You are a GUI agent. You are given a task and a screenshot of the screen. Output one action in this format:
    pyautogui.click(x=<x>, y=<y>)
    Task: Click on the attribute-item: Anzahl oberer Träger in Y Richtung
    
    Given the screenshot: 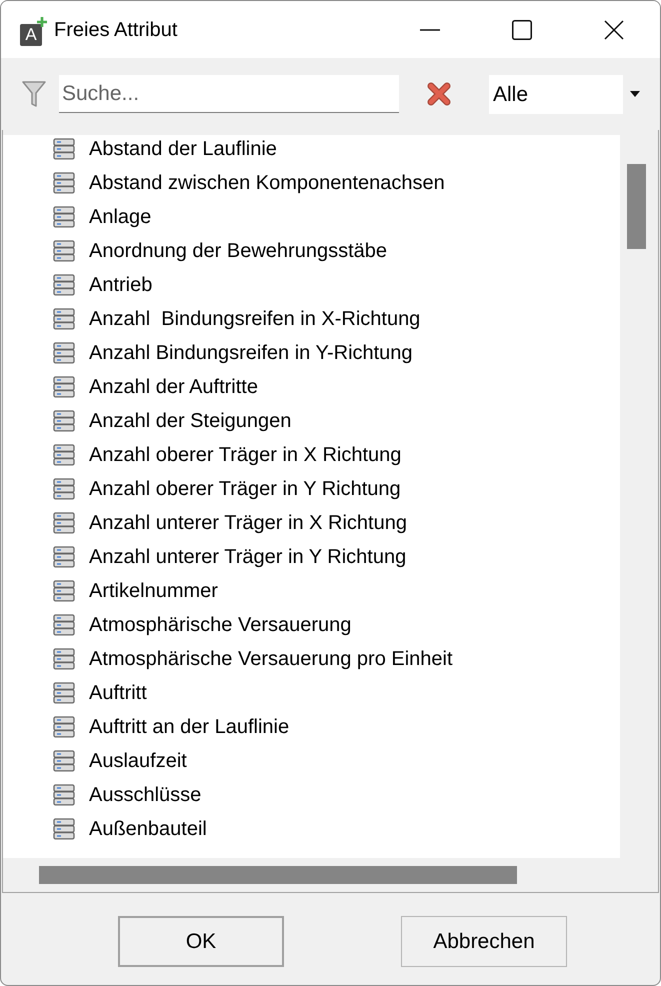 What is the action you would take?
    pyautogui.click(x=245, y=489)
    